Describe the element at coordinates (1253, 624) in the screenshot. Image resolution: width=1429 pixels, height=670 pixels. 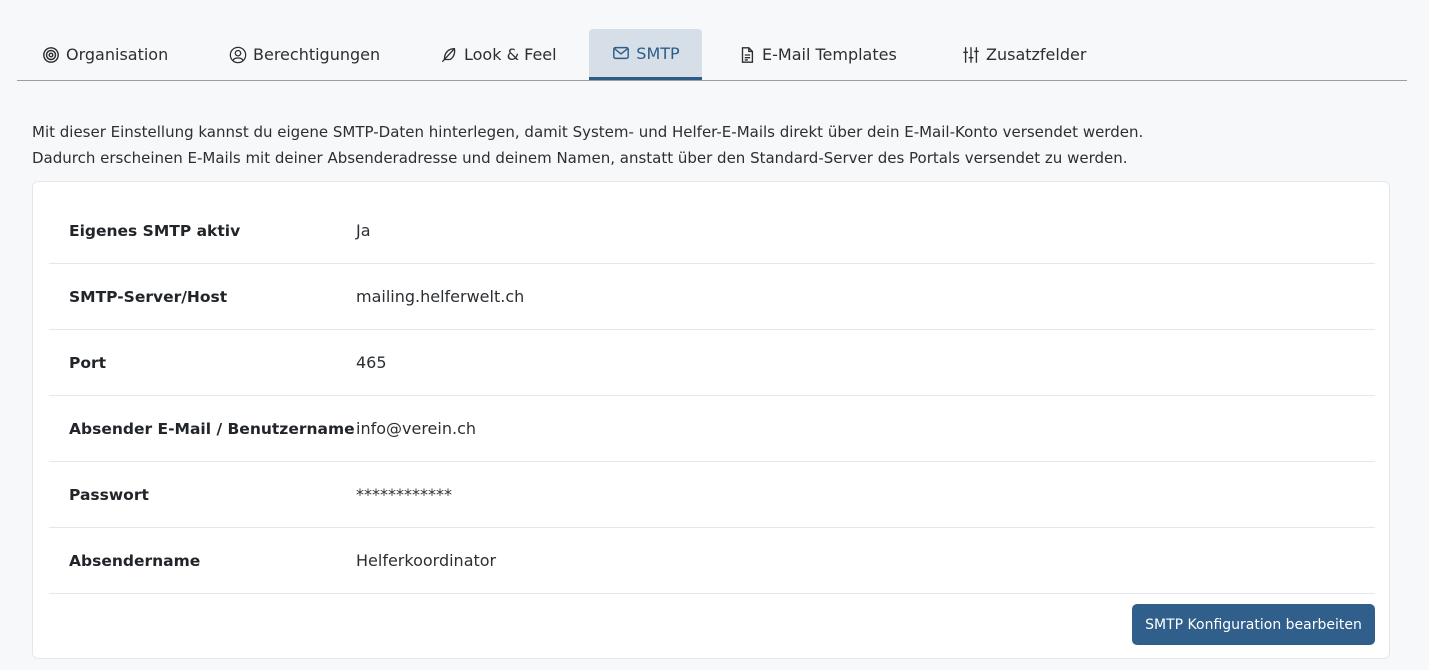
I see `edit-smtp-config-button: SMTP Konfiguration bearbeiten` at that location.